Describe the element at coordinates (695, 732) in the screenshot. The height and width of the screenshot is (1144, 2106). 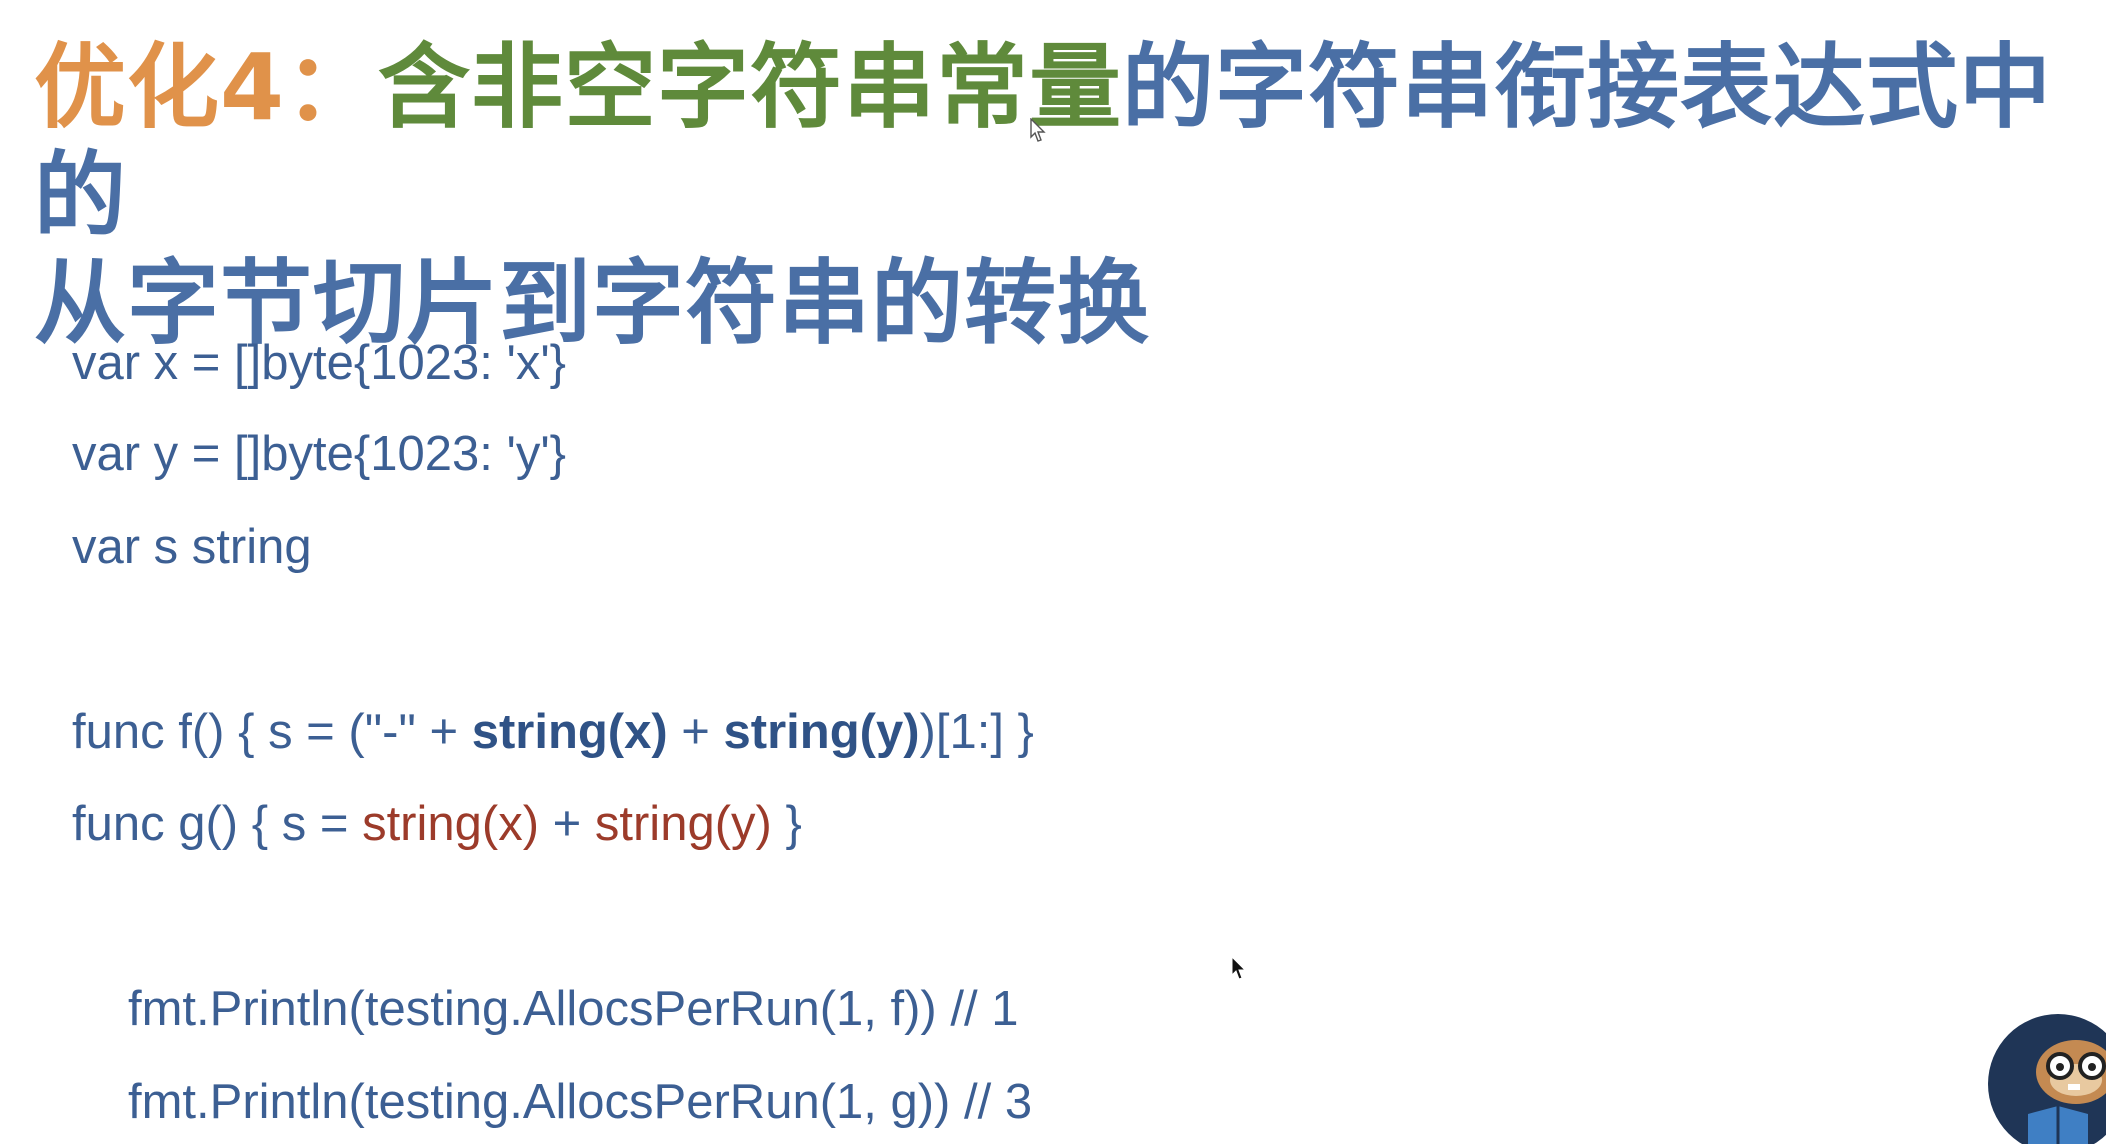
I see `func-f-plus: +` at that location.